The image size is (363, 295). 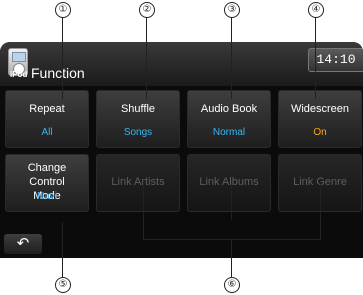 What do you see at coordinates (47, 183) in the screenshot?
I see `change-control-mode-button: Change Control Mode Navi` at bounding box center [47, 183].